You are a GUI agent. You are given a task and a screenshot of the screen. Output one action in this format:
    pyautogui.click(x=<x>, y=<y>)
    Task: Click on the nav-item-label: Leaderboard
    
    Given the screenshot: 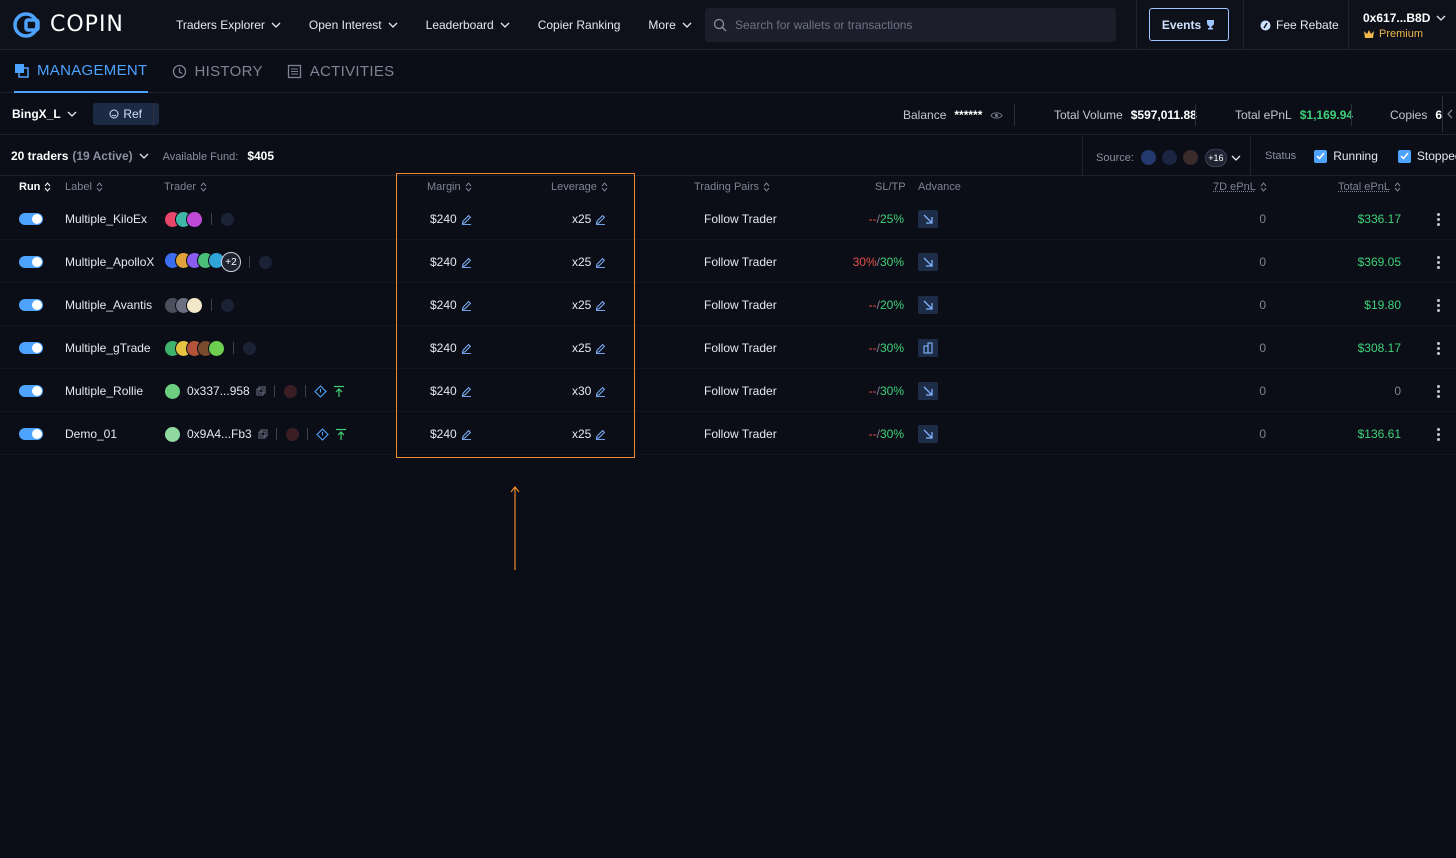 What is the action you would take?
    pyautogui.click(x=460, y=25)
    